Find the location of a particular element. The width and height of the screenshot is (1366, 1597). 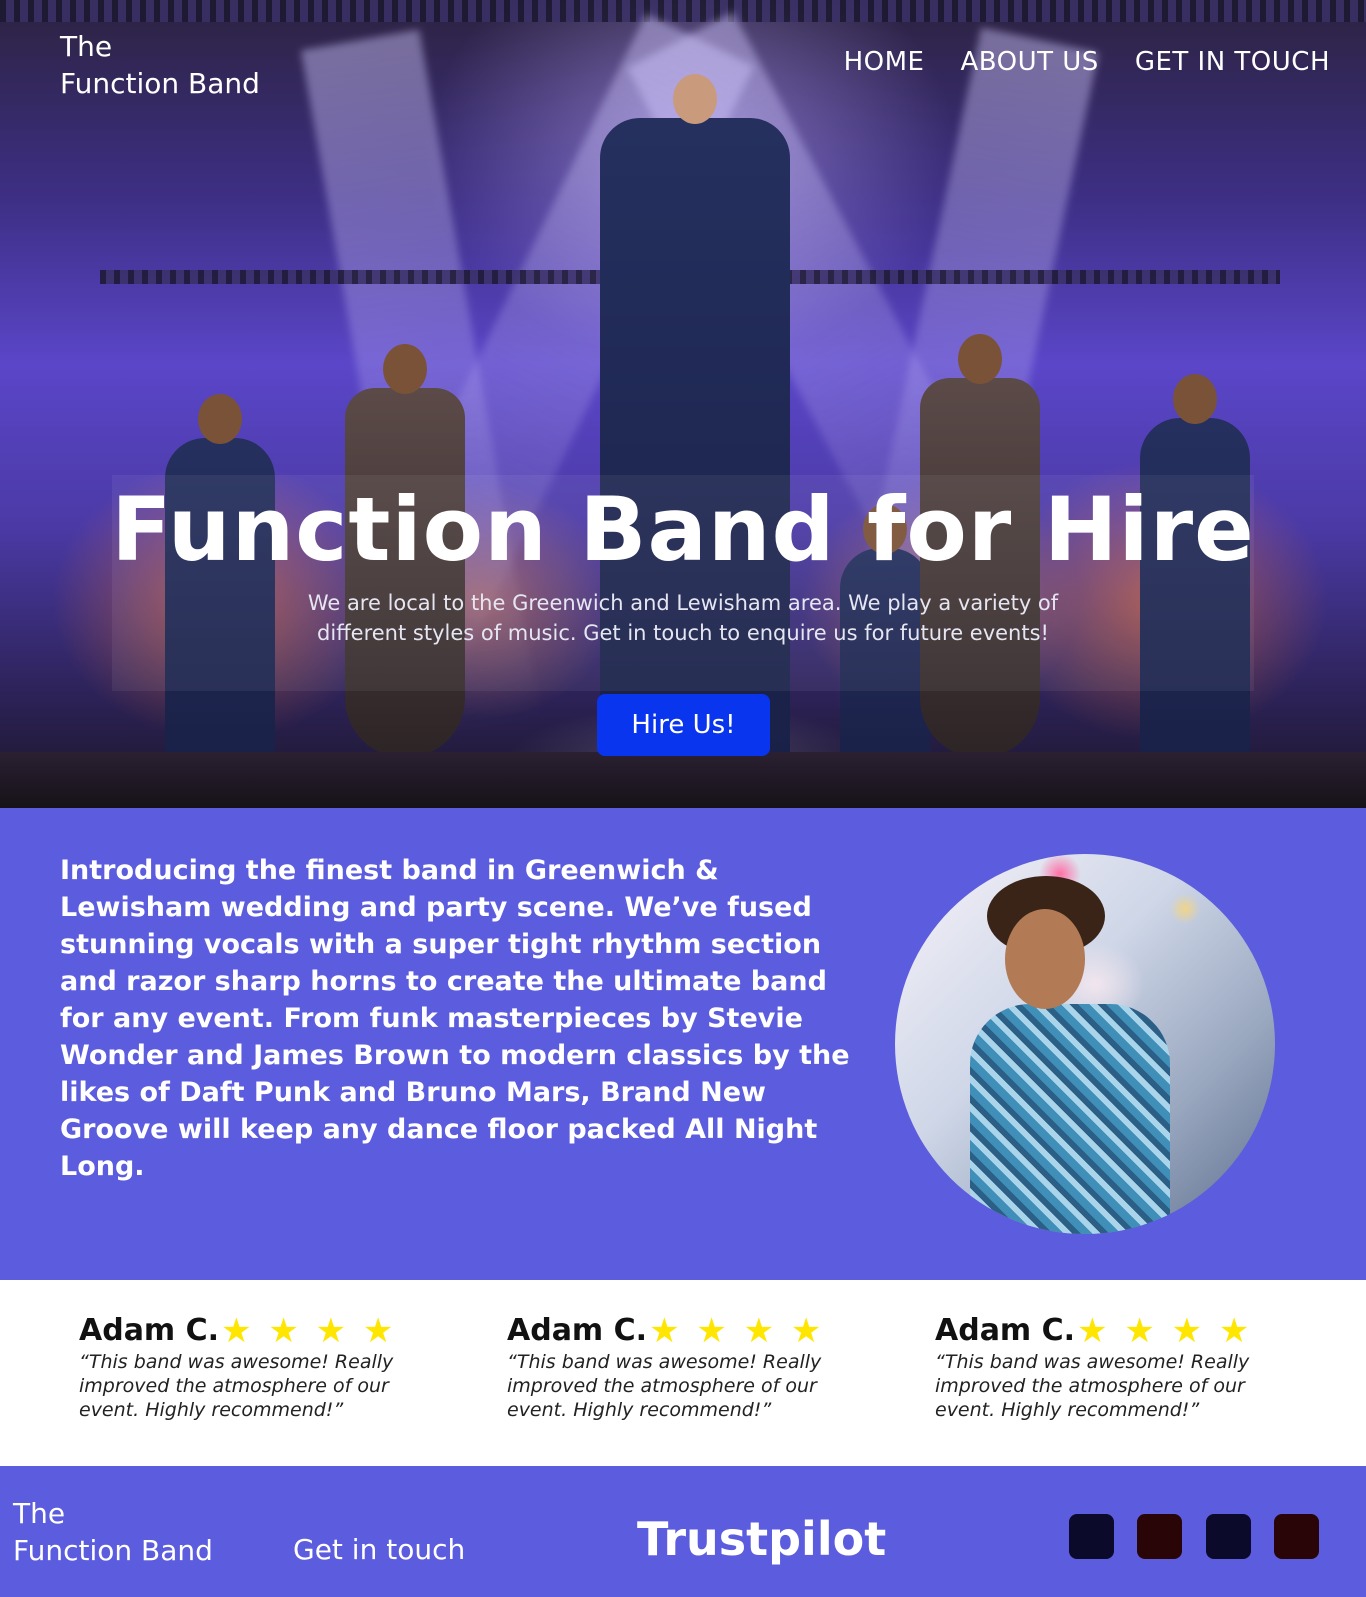

nav-get-in-touch: GET IN TOUCH is located at coordinates (1232, 62).